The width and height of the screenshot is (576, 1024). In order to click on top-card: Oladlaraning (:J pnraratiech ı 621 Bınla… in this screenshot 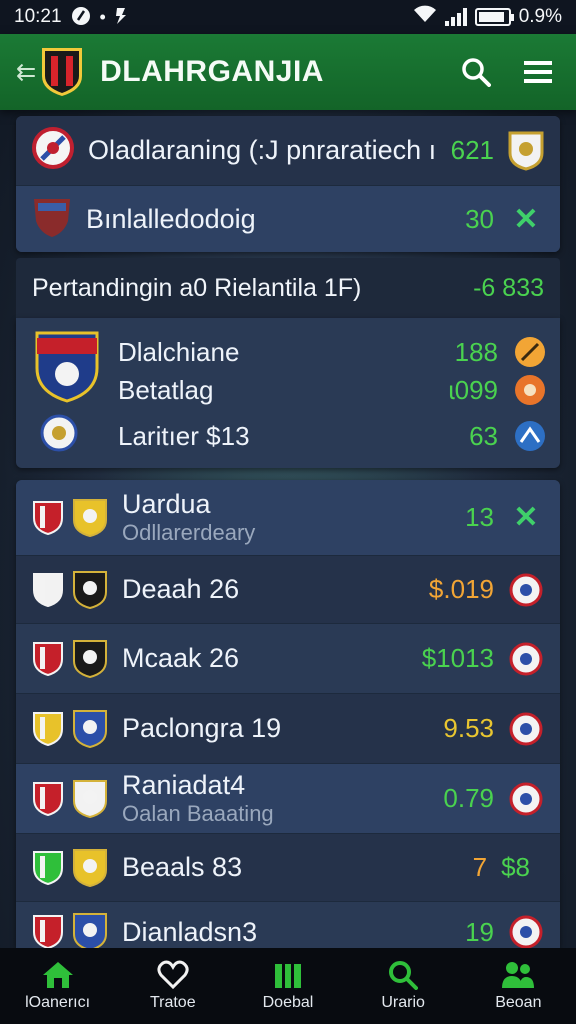, I will do `click(288, 184)`.